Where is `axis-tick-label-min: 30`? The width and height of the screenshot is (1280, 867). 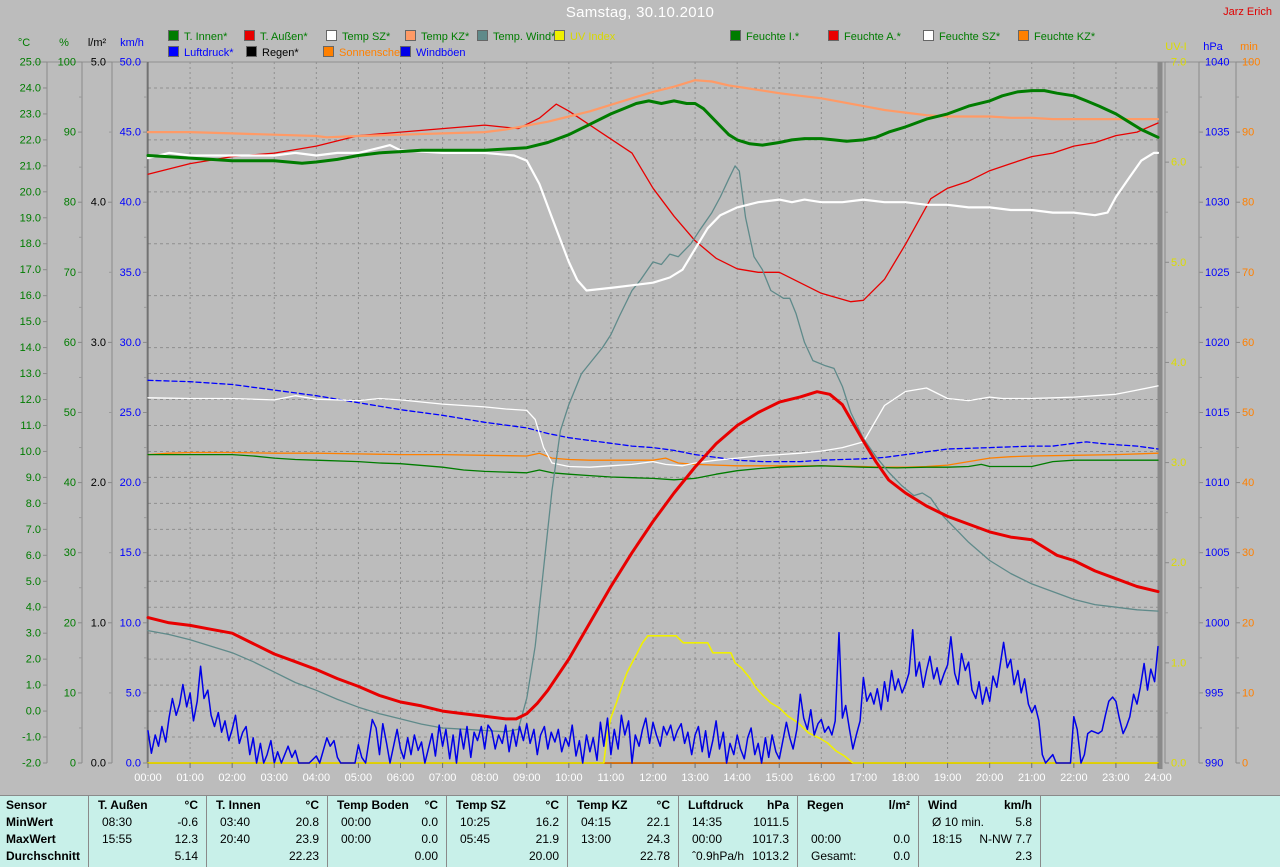 axis-tick-label-min: 30 is located at coordinates (1248, 553).